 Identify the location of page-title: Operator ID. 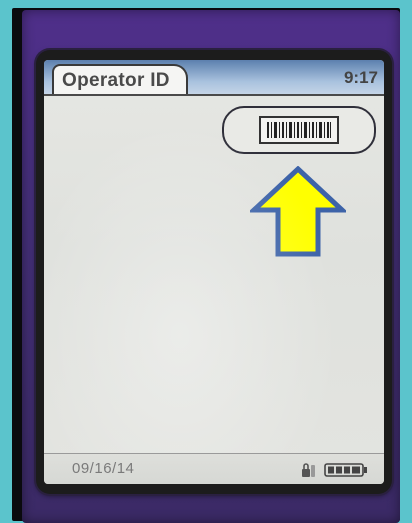
(116, 80).